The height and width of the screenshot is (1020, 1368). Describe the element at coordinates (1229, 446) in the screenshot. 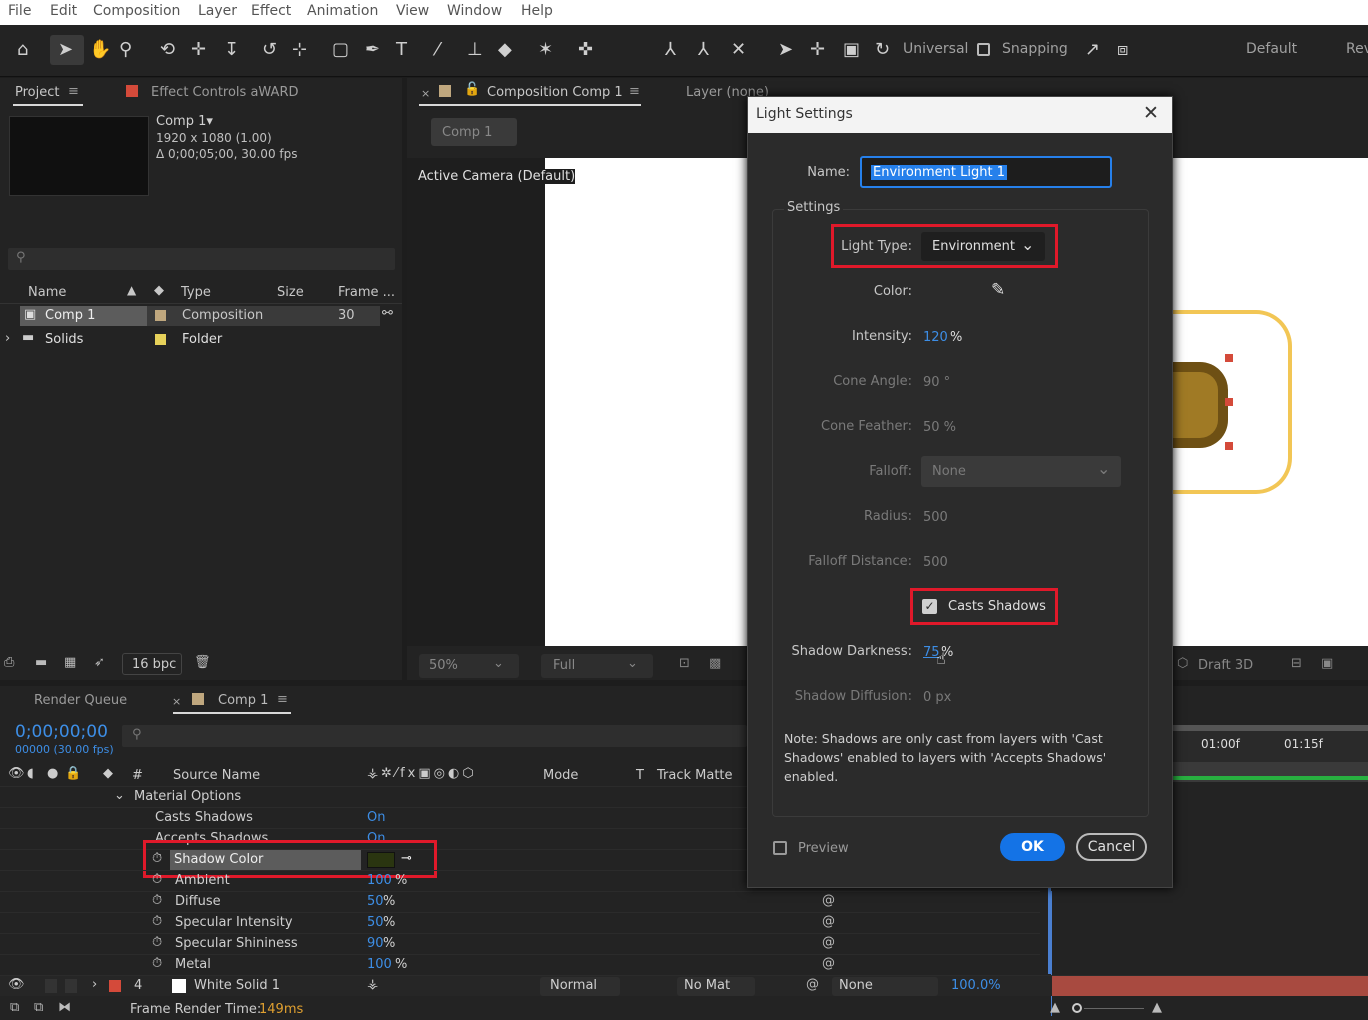

I see `handle-bottom` at that location.